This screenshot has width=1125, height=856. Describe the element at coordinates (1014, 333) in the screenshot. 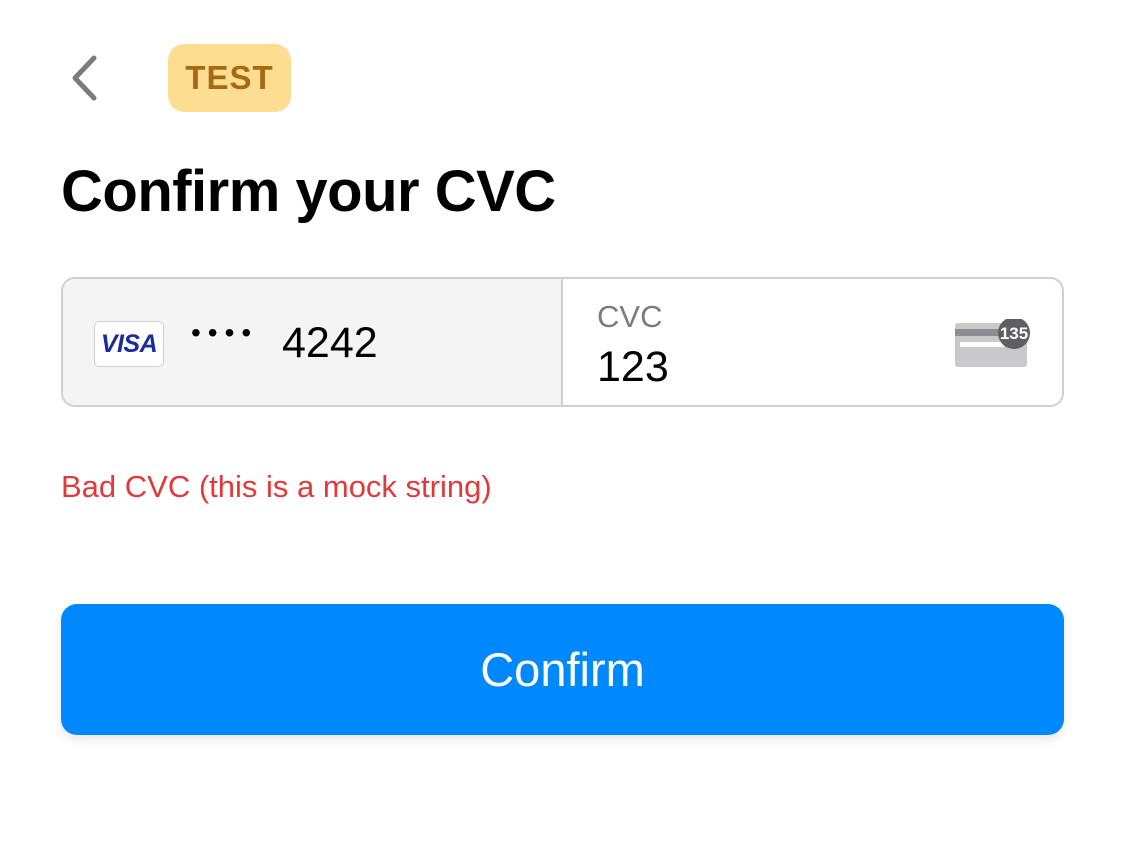

I see `cvc-icon-badge: 135` at that location.